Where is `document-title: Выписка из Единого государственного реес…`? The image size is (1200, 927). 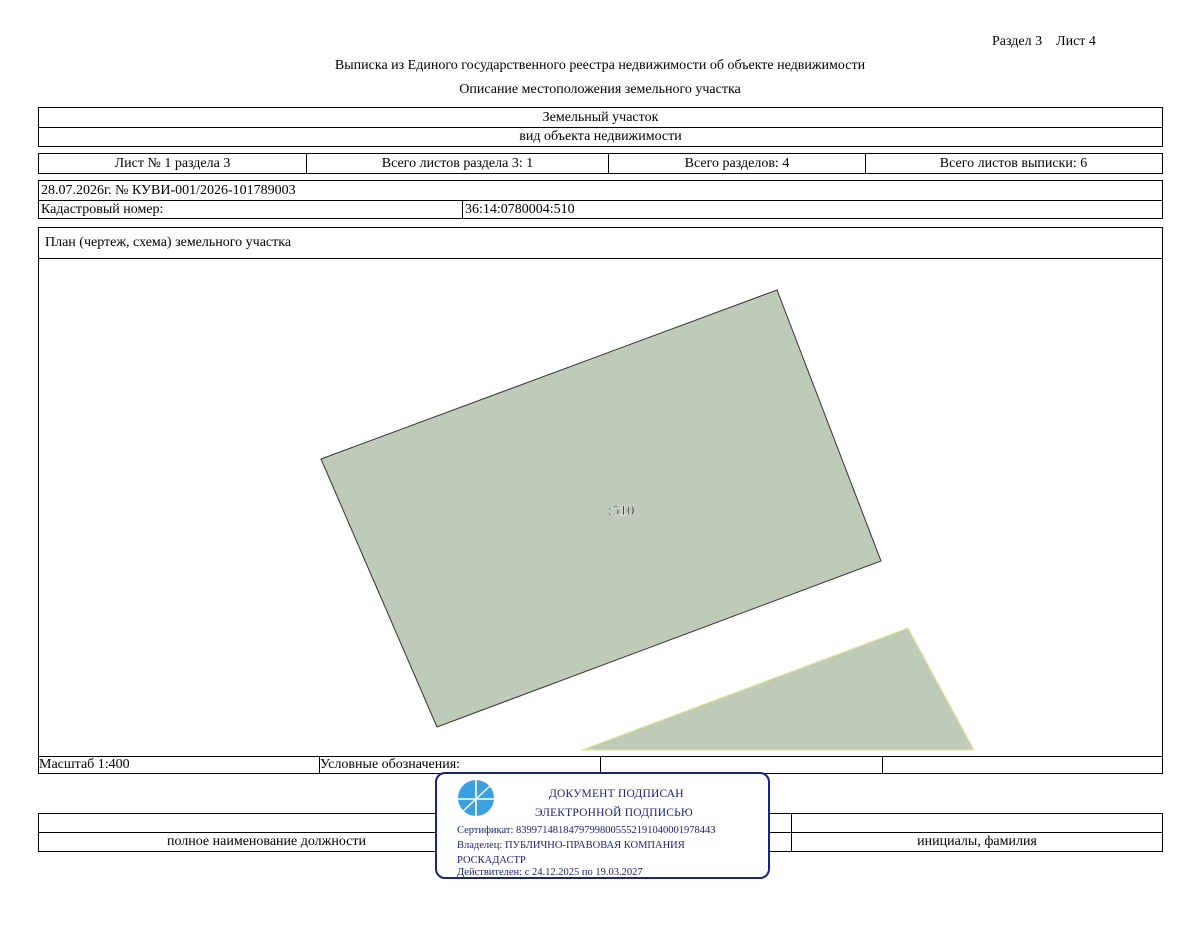 document-title: Выписка из Единого государственного реес… is located at coordinates (600, 65).